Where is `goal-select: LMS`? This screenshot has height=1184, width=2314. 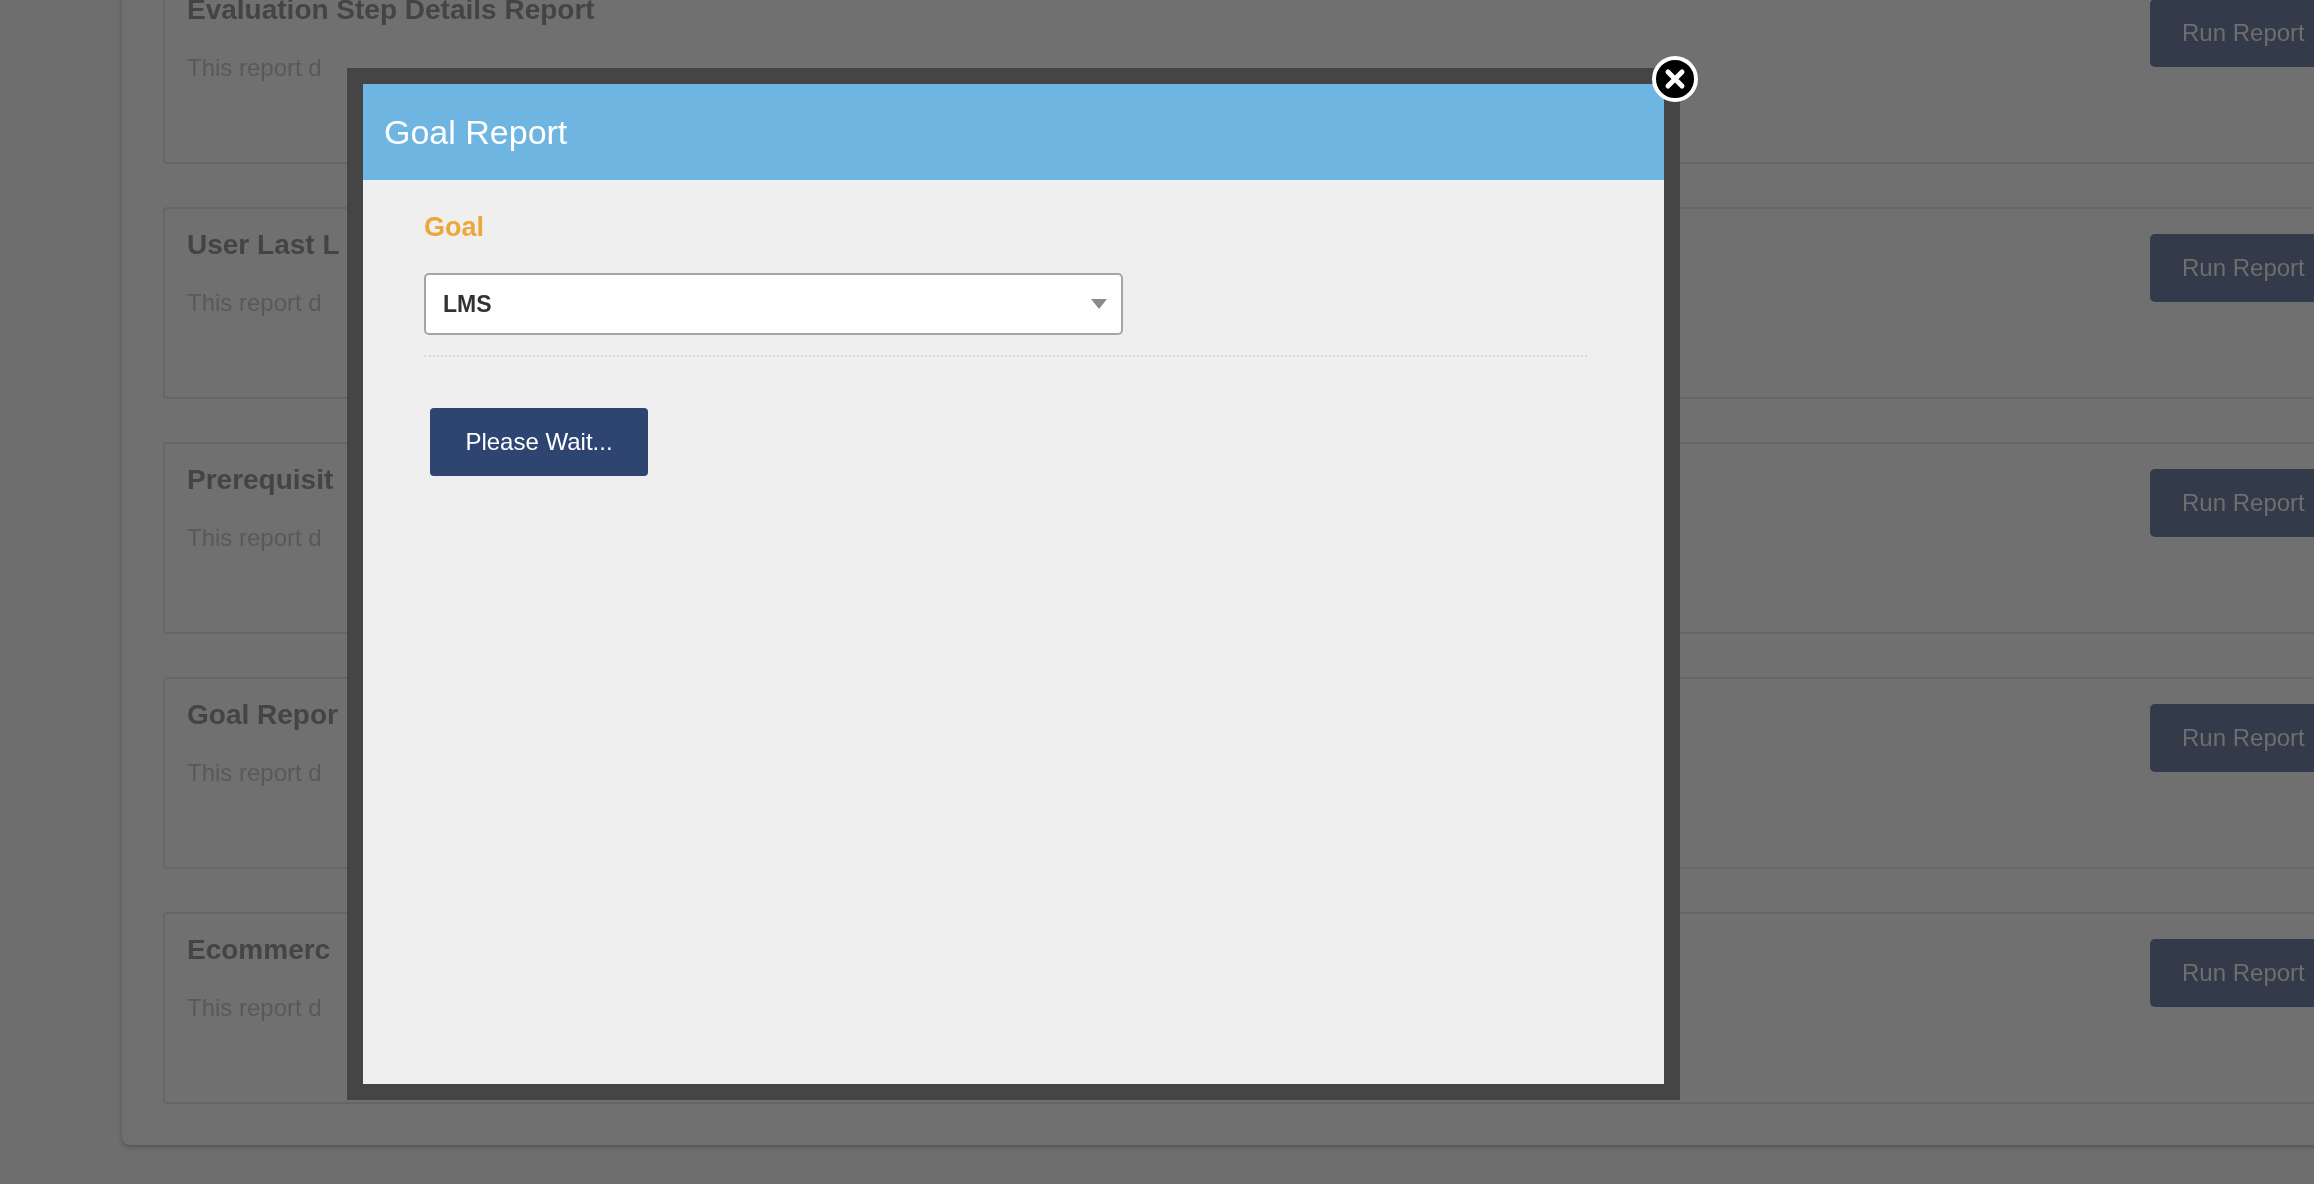 goal-select: LMS is located at coordinates (773, 304).